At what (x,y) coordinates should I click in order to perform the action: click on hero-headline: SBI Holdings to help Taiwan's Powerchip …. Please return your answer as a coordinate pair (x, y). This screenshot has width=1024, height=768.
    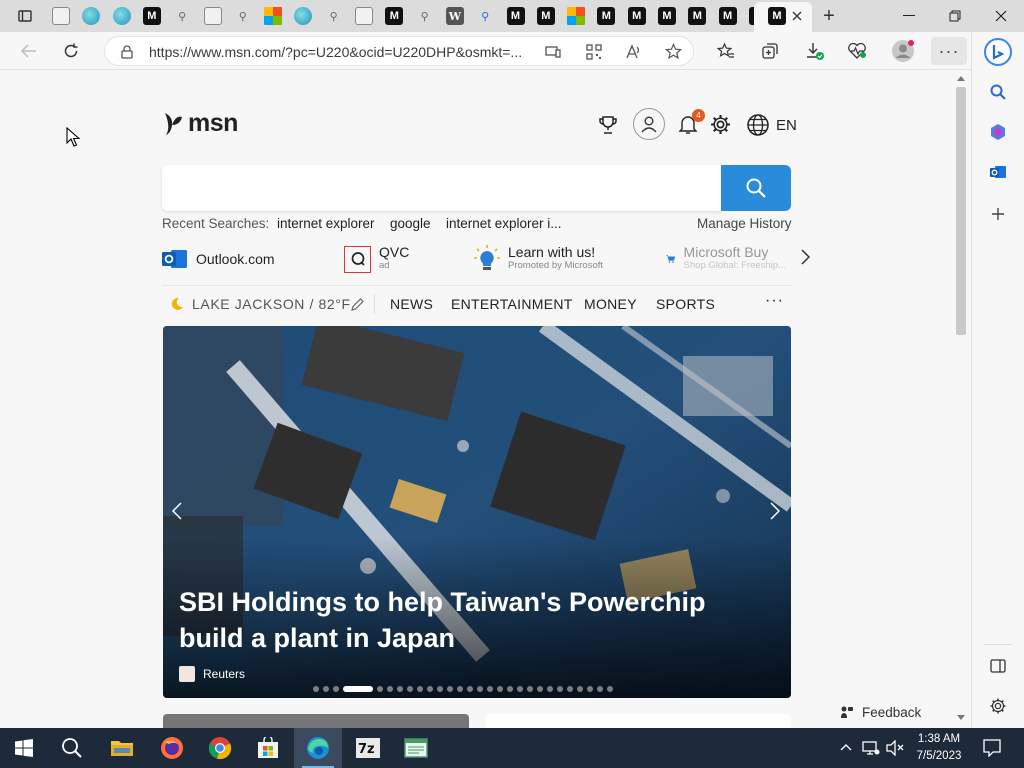
    Looking at the image, I should click on (474, 620).